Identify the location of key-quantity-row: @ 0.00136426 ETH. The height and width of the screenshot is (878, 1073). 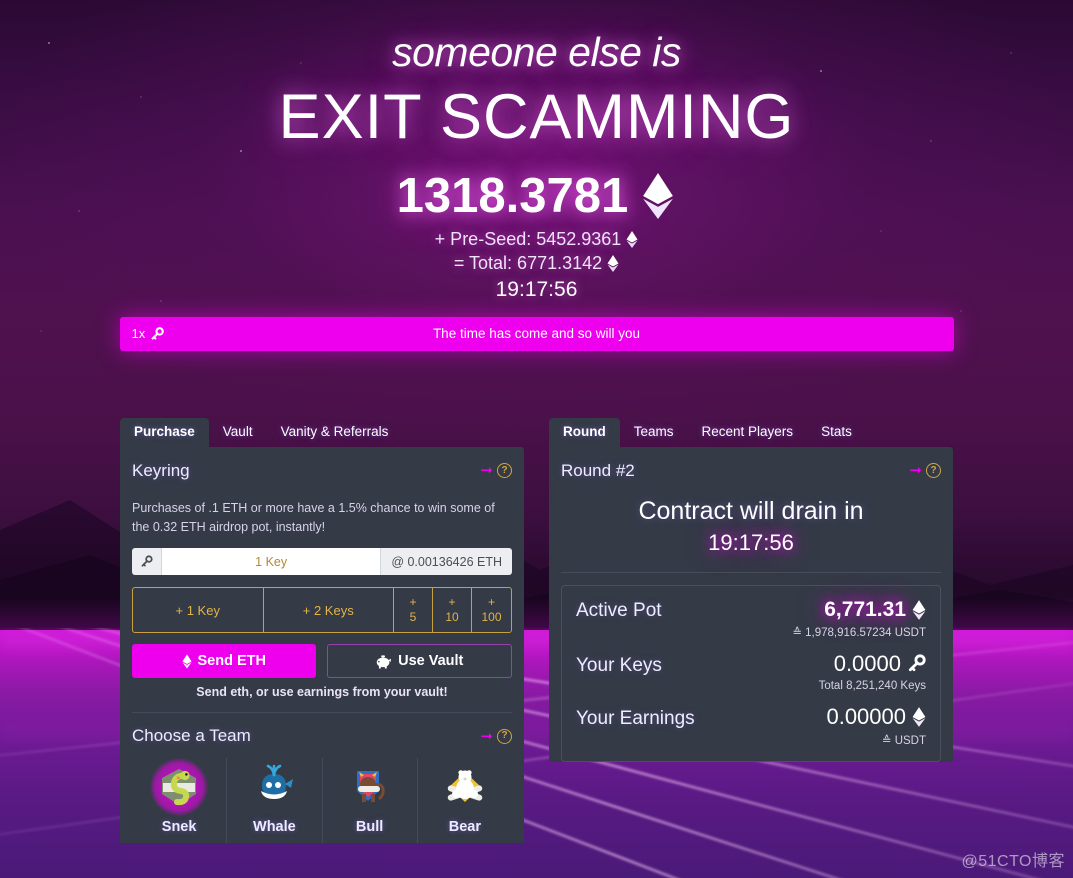
(322, 562).